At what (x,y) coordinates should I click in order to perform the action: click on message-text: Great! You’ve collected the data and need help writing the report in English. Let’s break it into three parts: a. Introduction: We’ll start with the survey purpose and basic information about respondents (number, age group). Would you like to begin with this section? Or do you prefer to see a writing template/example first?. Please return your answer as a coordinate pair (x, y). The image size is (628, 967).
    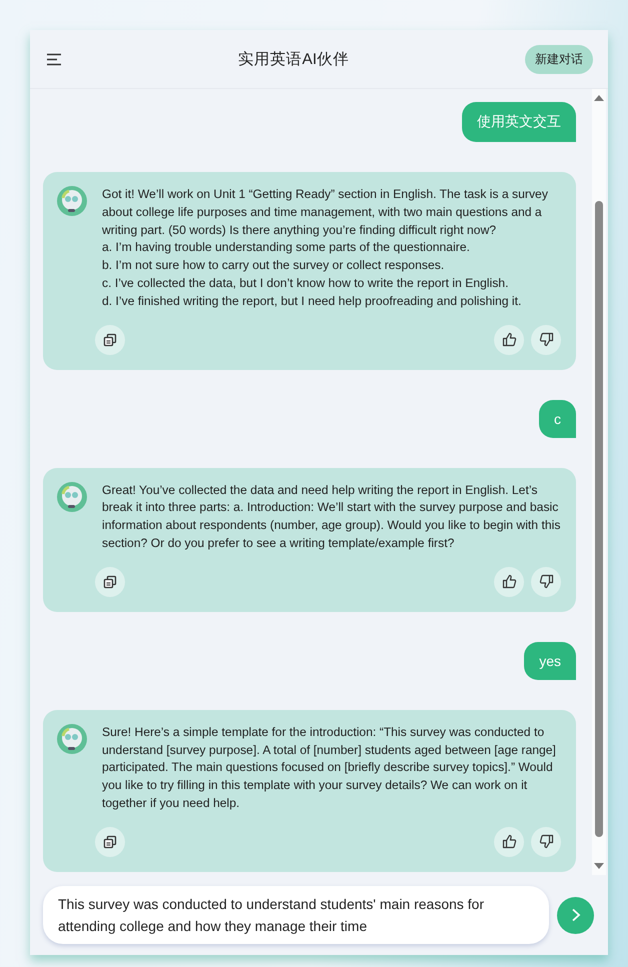
    Looking at the image, I should click on (331, 517).